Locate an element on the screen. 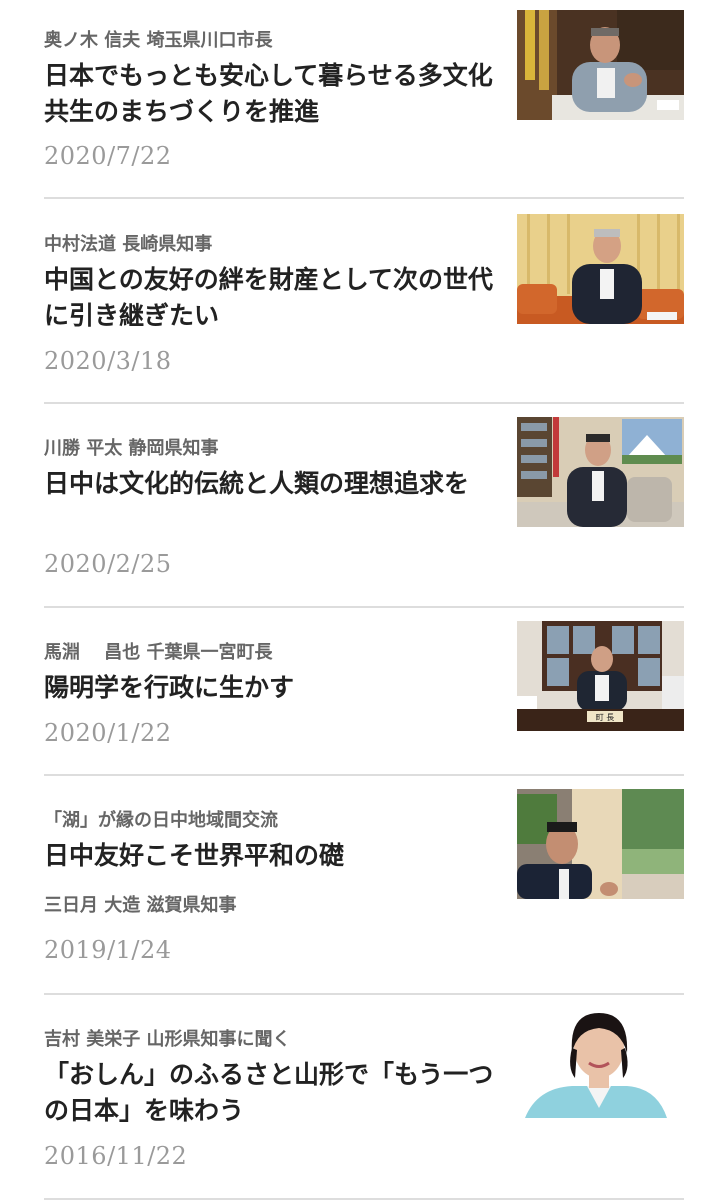 The height and width of the screenshot is (1200, 727). article-kicker: 奥ノ木 信夫 埼玉県川口市長 is located at coordinates (158, 40).